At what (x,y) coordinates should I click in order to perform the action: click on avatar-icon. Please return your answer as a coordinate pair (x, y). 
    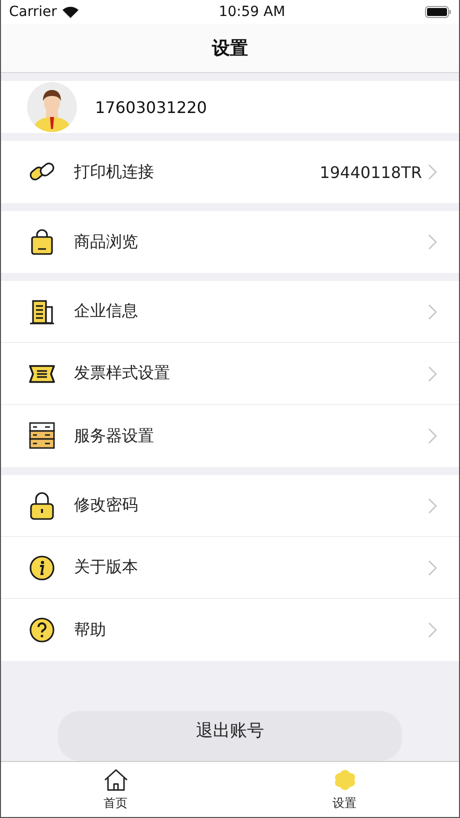
    Looking at the image, I should click on (52, 107).